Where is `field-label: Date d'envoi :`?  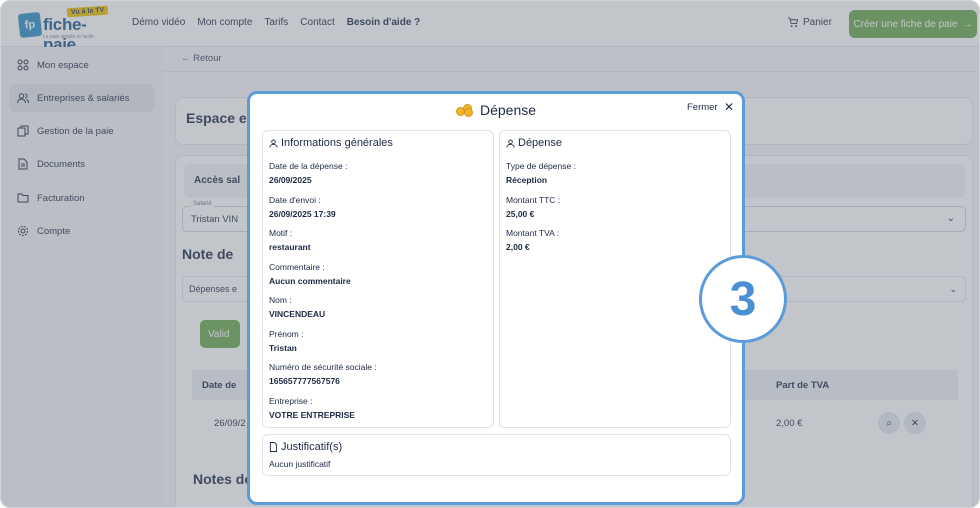
field-label: Date d'envoi : is located at coordinates (295, 200).